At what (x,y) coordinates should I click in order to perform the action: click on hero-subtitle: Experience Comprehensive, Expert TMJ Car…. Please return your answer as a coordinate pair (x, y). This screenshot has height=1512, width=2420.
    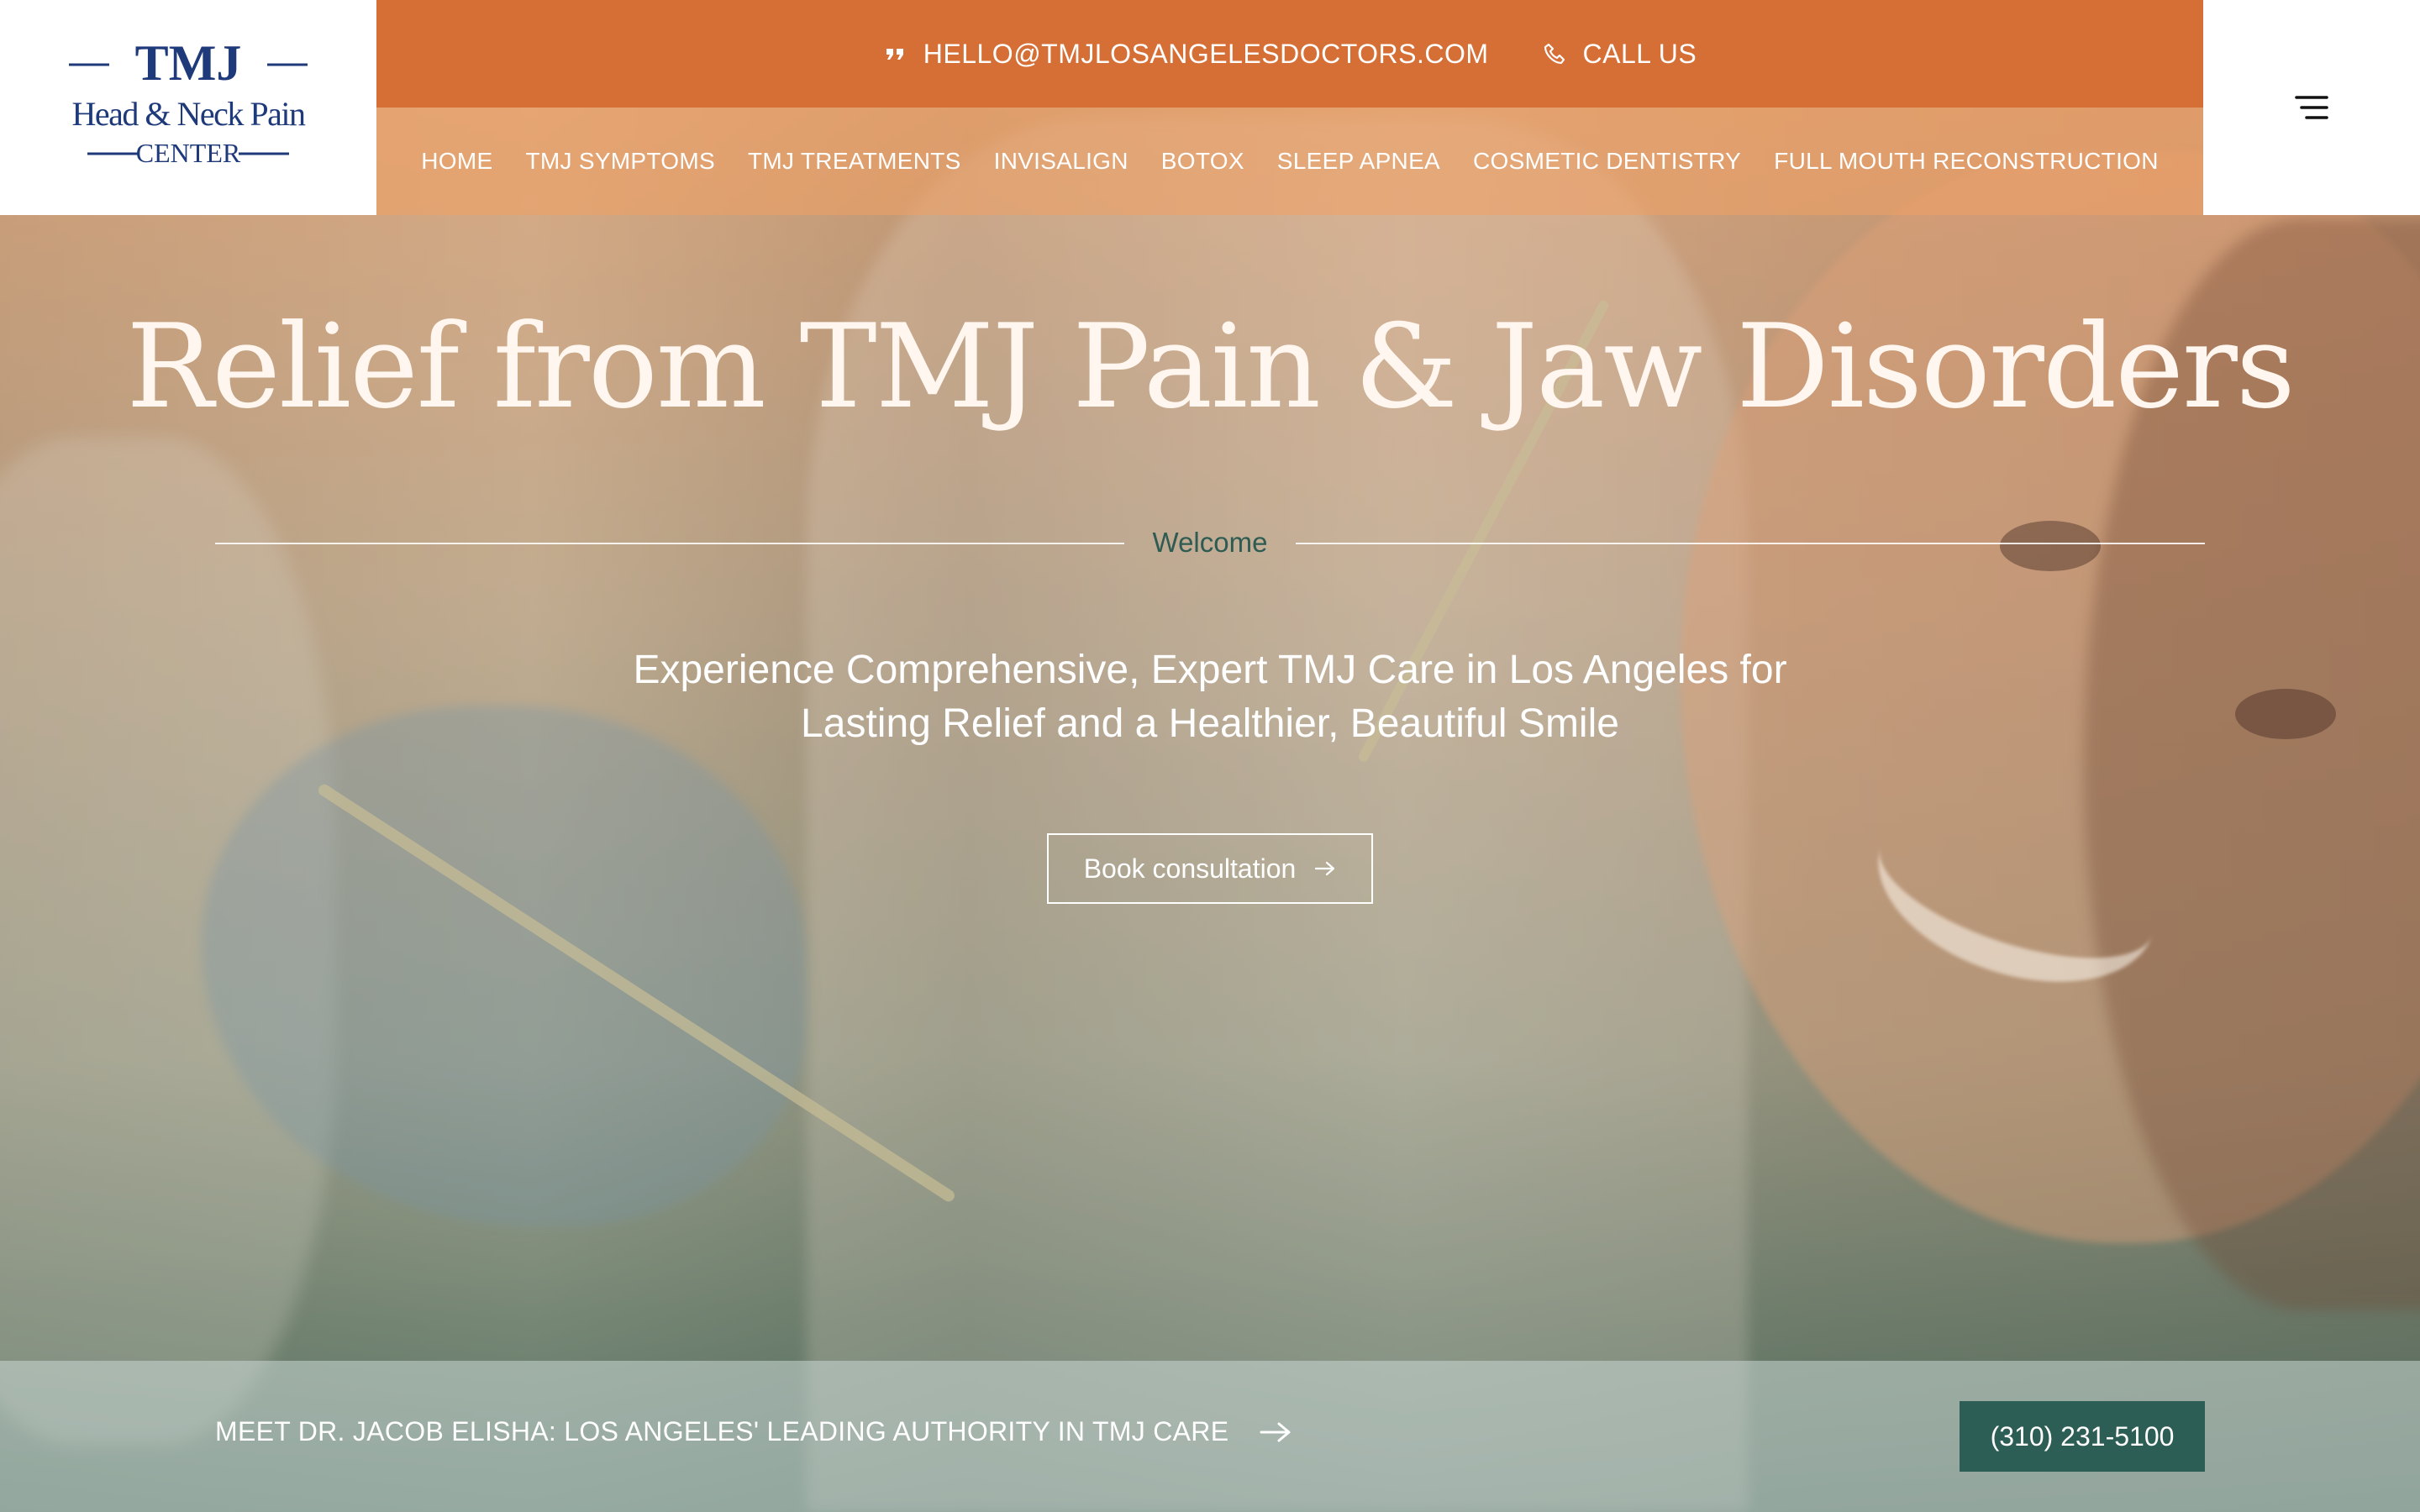
    Looking at the image, I should click on (1210, 697).